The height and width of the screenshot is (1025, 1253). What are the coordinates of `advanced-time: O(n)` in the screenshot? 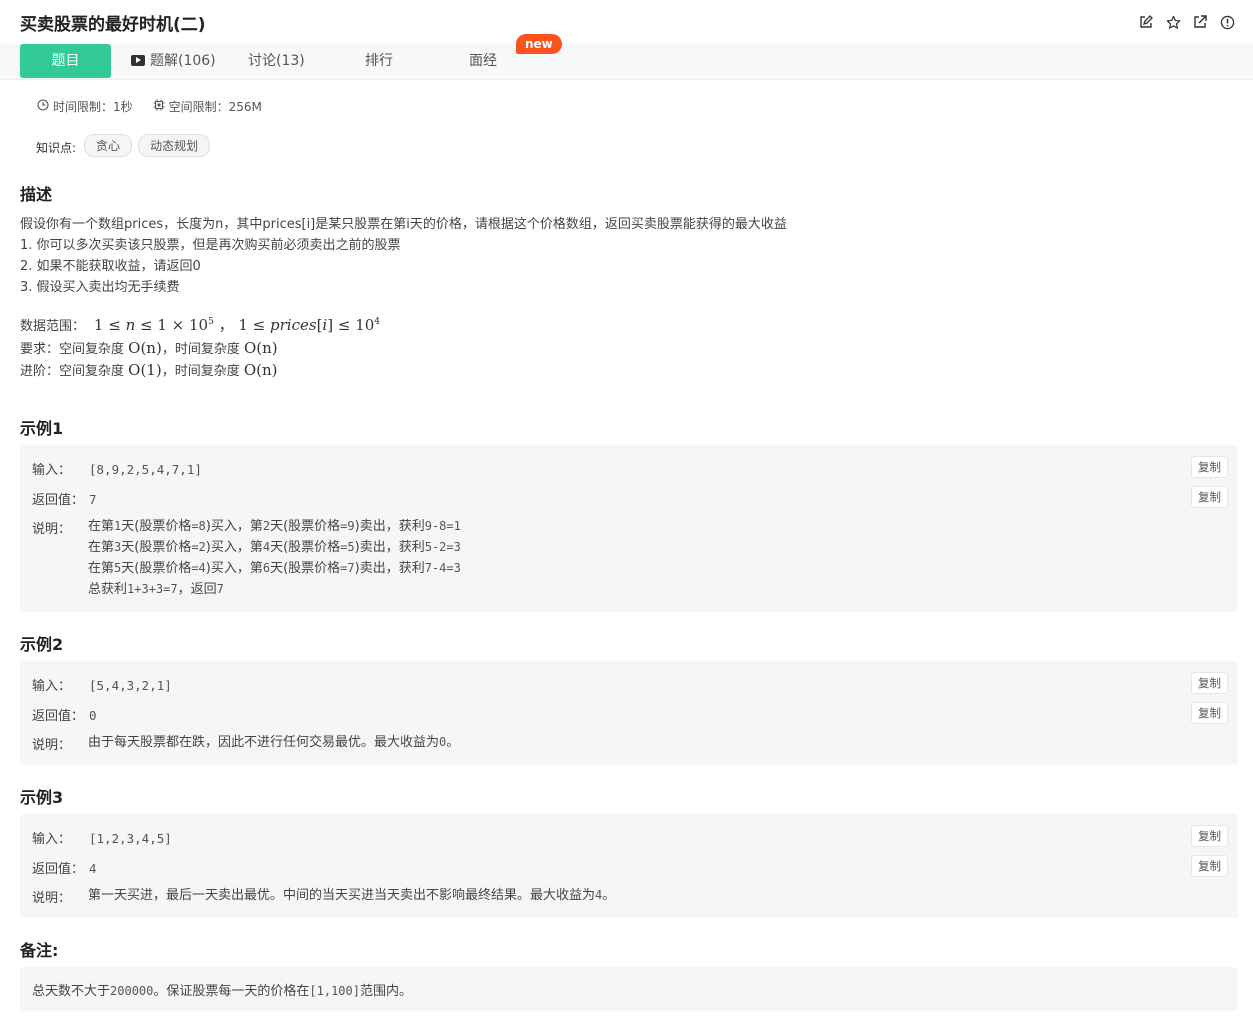 It's located at (260, 370).